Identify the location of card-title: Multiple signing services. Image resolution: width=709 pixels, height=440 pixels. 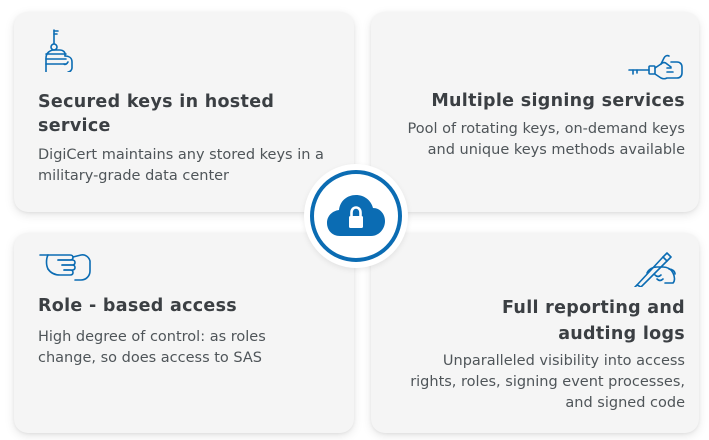
(558, 101).